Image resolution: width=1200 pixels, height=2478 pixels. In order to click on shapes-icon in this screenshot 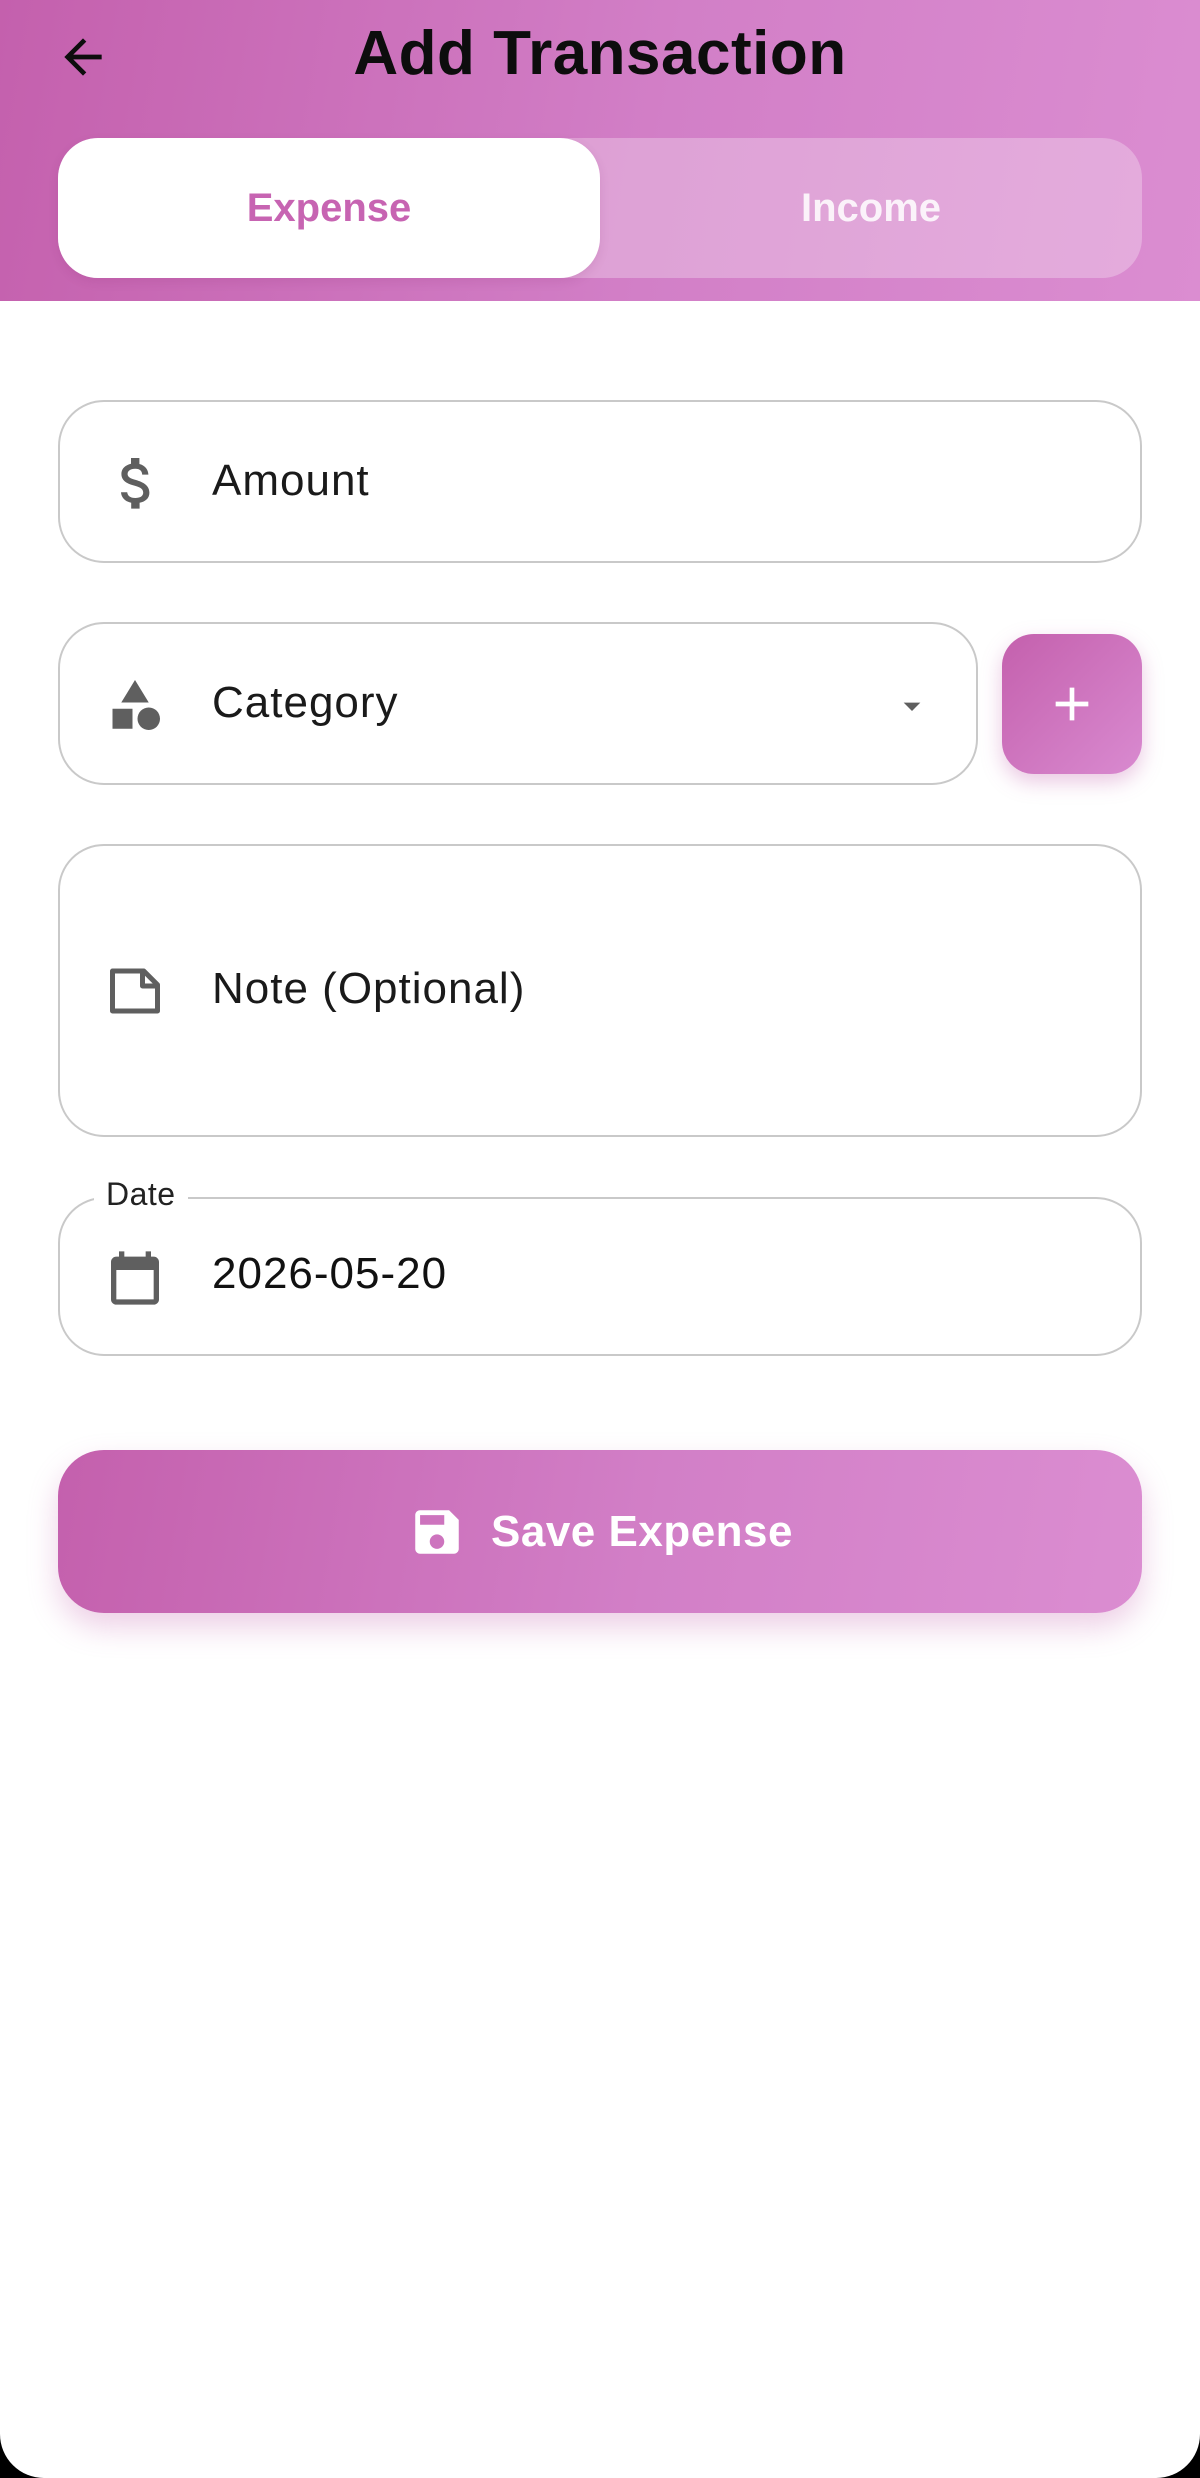, I will do `click(135, 705)`.